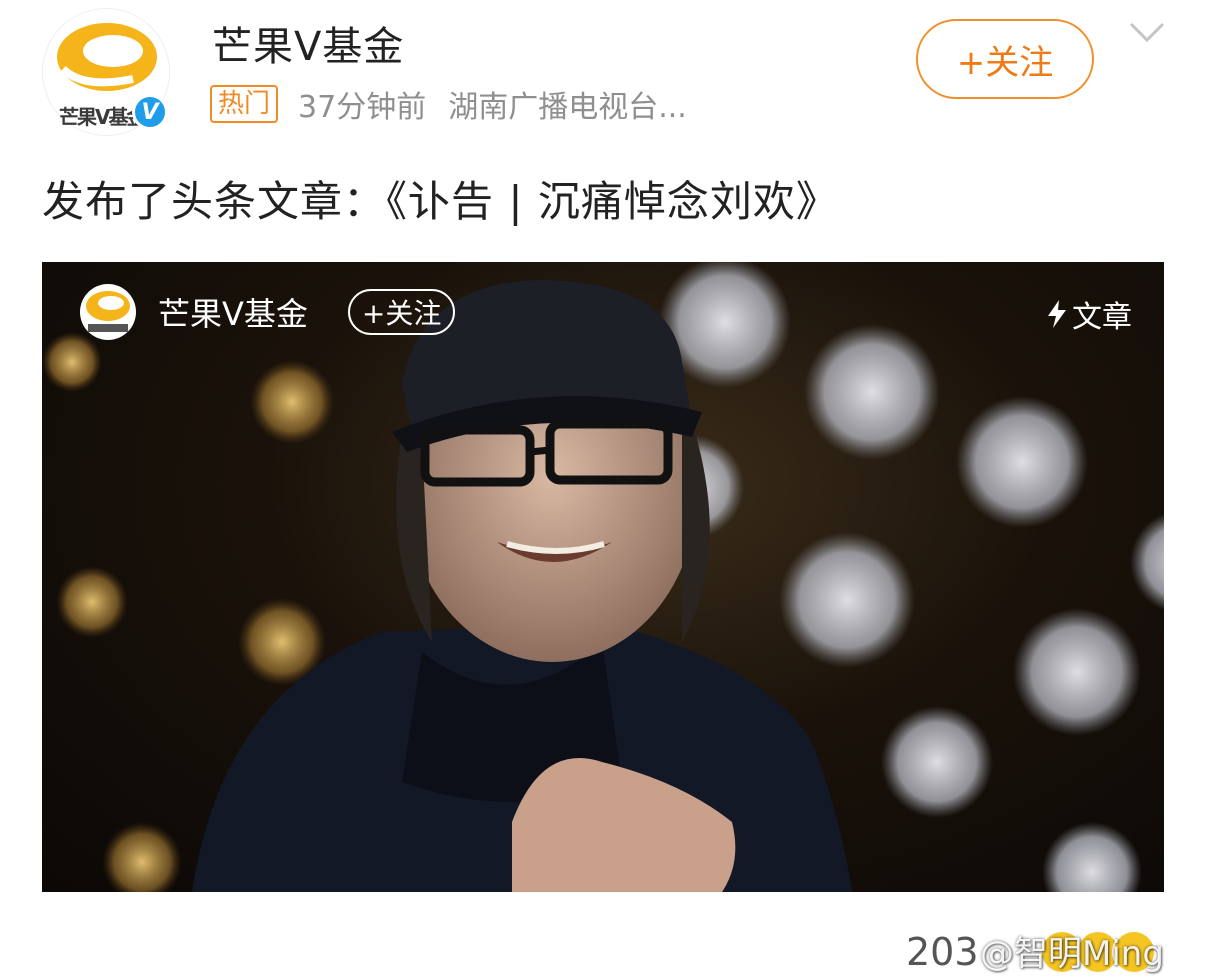 Image resolution: width=1206 pixels, height=979 pixels. I want to click on chevron-down-icon, so click(1147, 32).